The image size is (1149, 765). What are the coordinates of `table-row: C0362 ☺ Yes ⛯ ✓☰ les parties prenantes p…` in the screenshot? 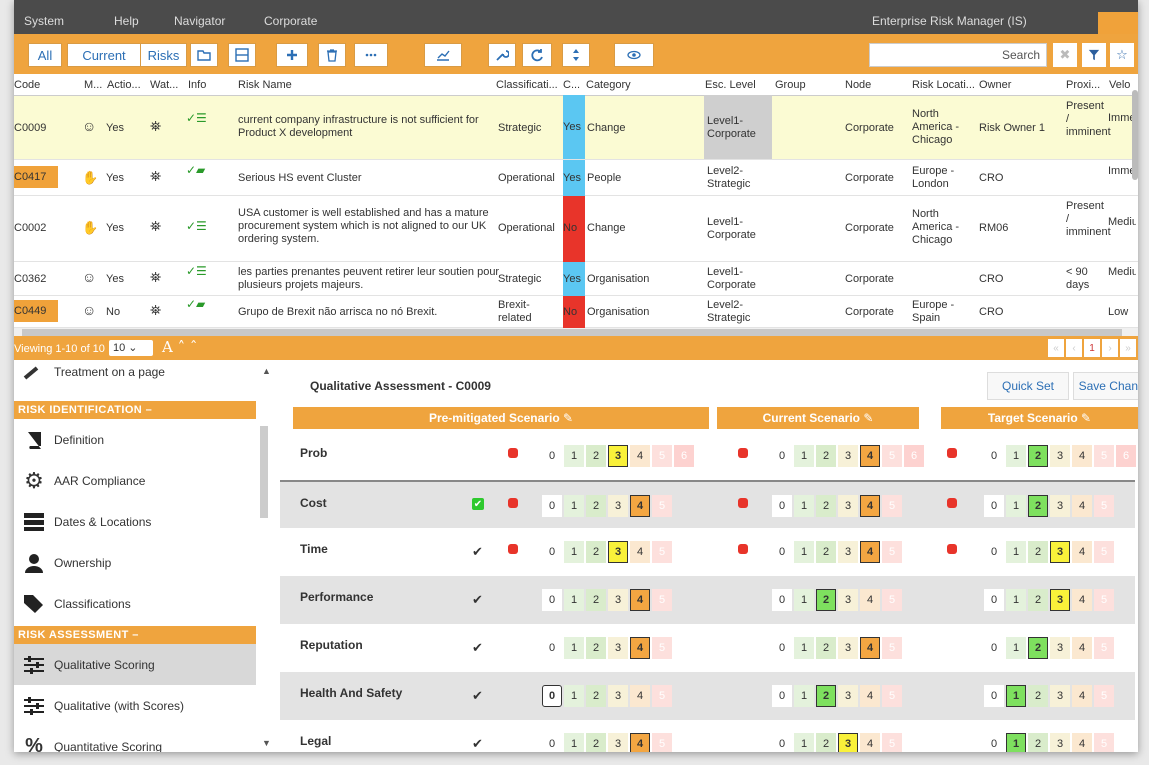 It's located at (576, 279).